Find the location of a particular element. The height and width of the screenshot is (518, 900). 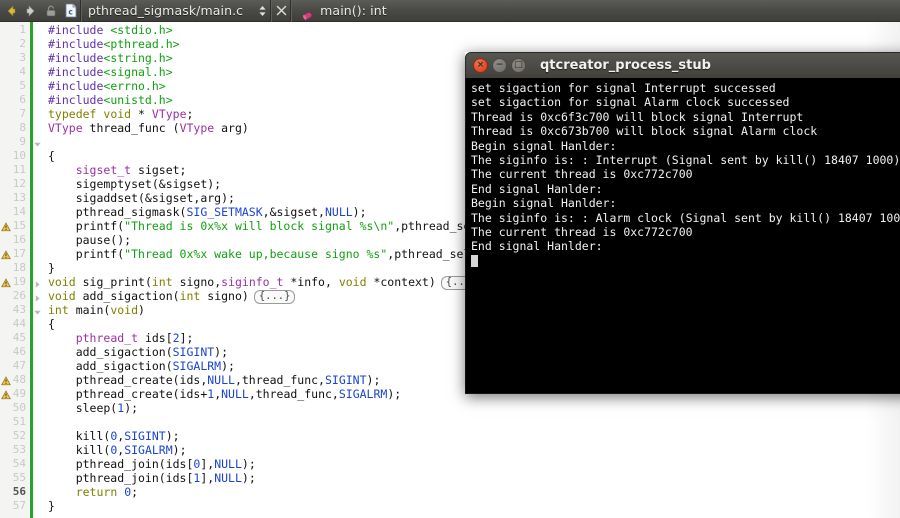

line-number: 9 is located at coordinates (22, 141).